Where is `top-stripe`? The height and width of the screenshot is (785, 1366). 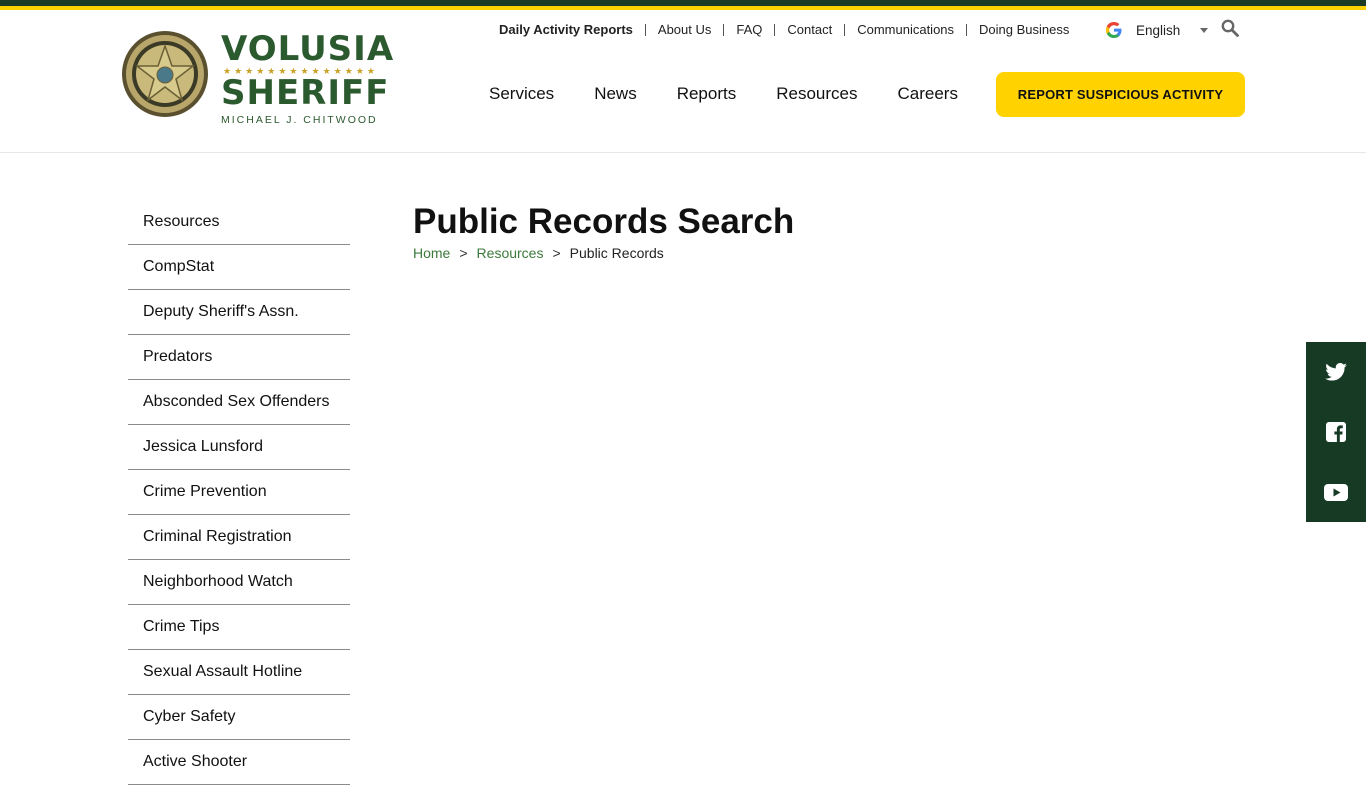 top-stripe is located at coordinates (683, 5).